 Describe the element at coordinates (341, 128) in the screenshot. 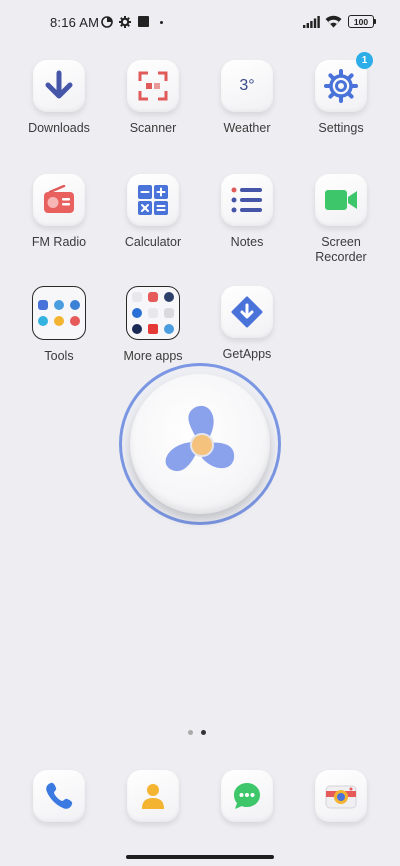

I see `app-label: Settings` at that location.